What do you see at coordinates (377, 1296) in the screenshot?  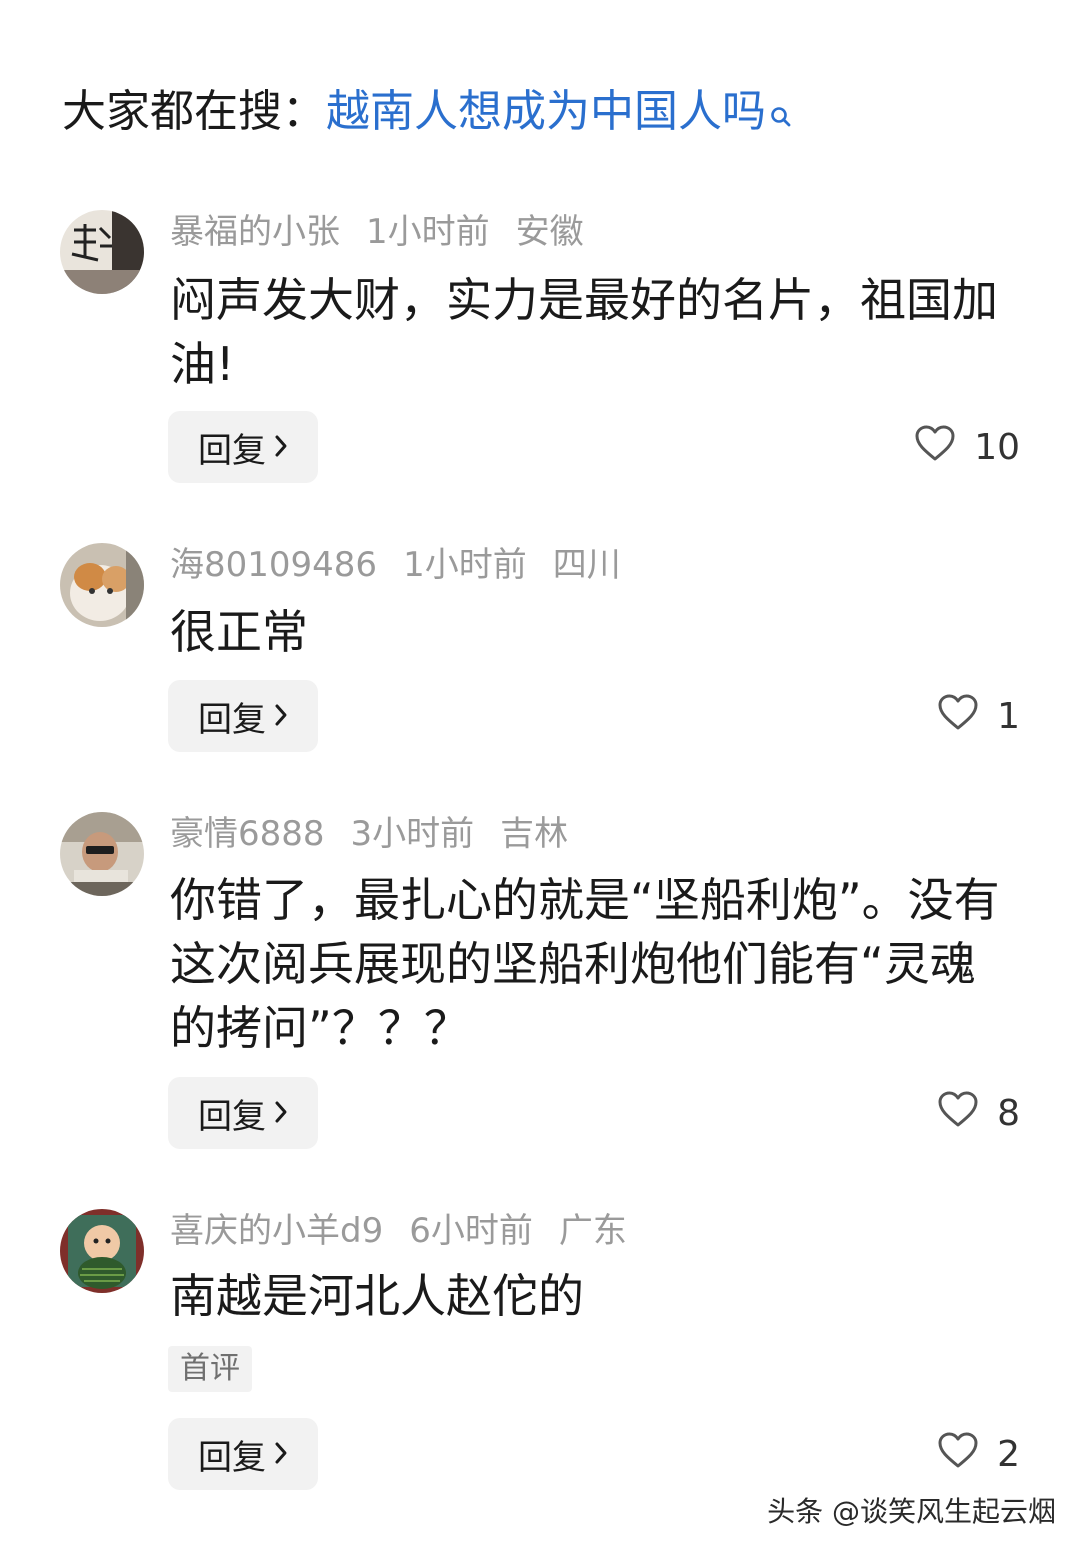 I see `comment-text: 南越是河北人赵佗的` at bounding box center [377, 1296].